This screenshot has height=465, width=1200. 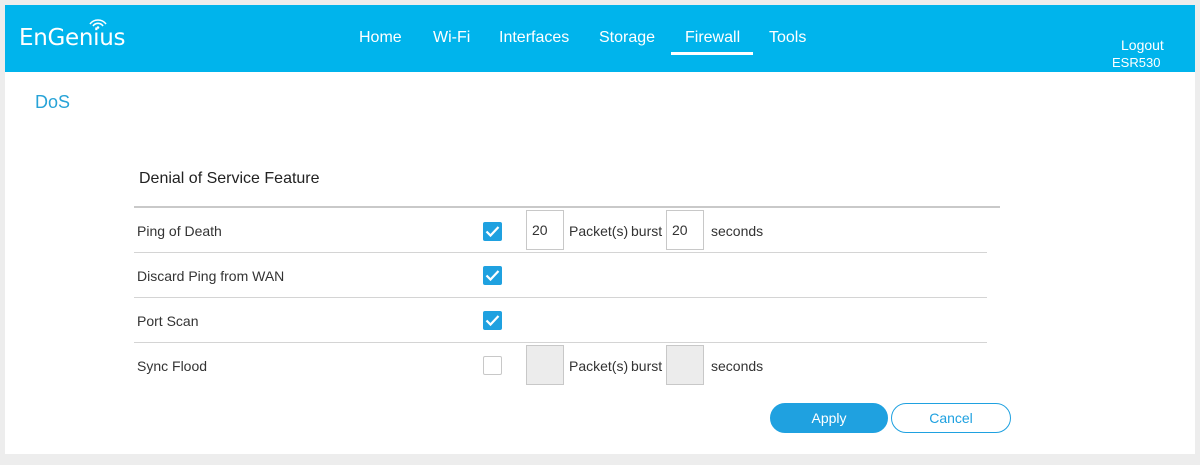 What do you see at coordinates (1136, 62) in the screenshot?
I see `device-model: ESR530` at bounding box center [1136, 62].